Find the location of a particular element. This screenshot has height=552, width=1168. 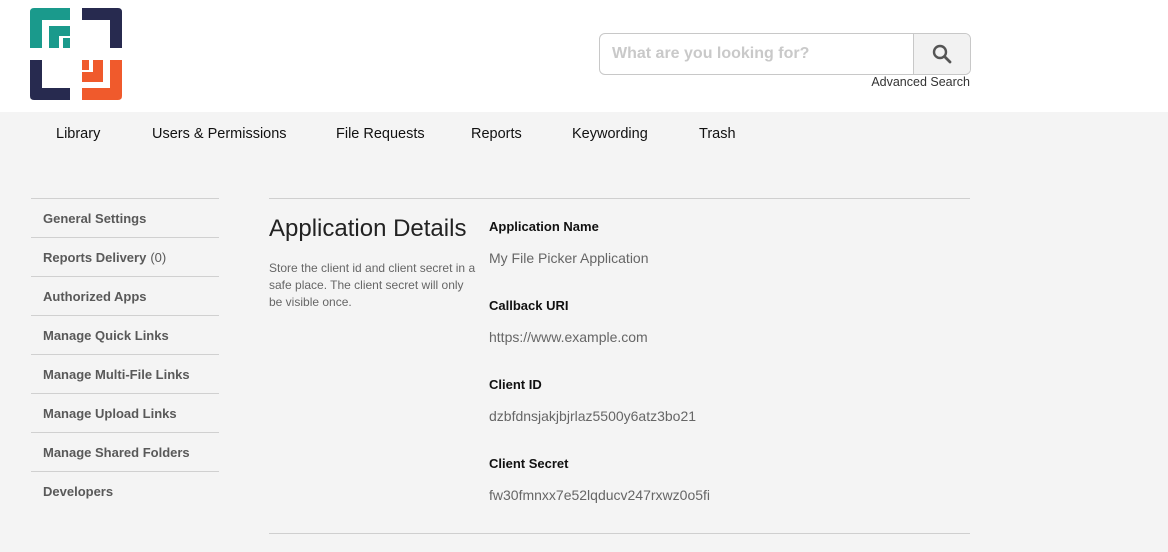

sidebar-item-label: Manage Shared Folders is located at coordinates (116, 452).